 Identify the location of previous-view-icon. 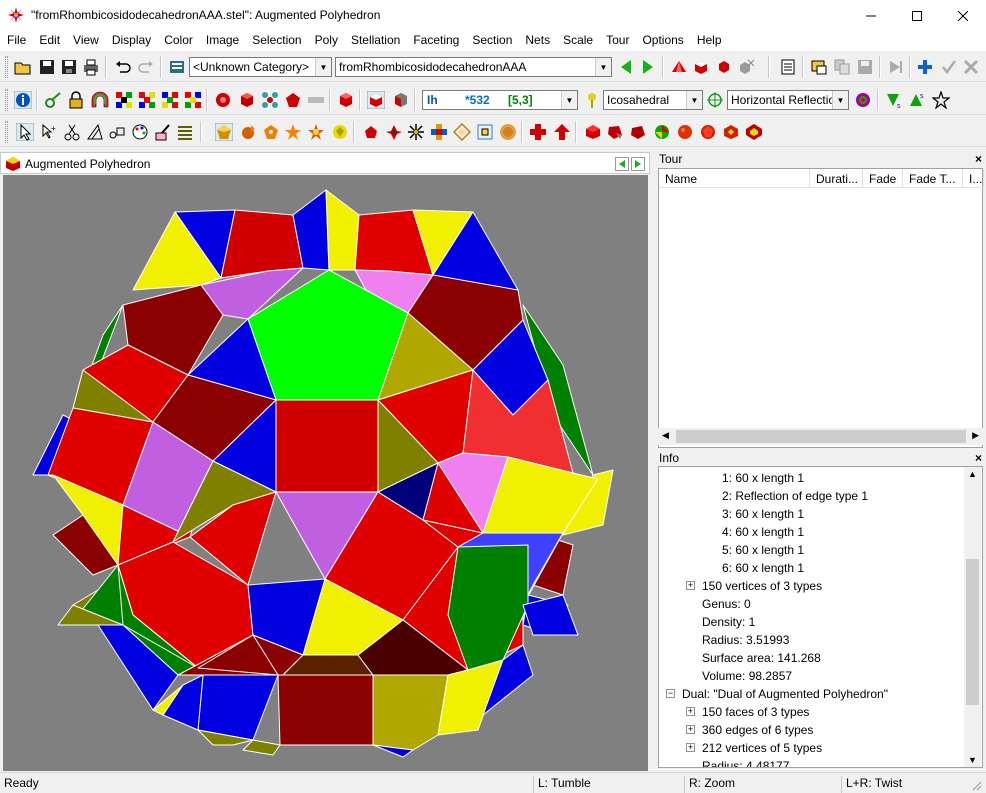
(622, 164).